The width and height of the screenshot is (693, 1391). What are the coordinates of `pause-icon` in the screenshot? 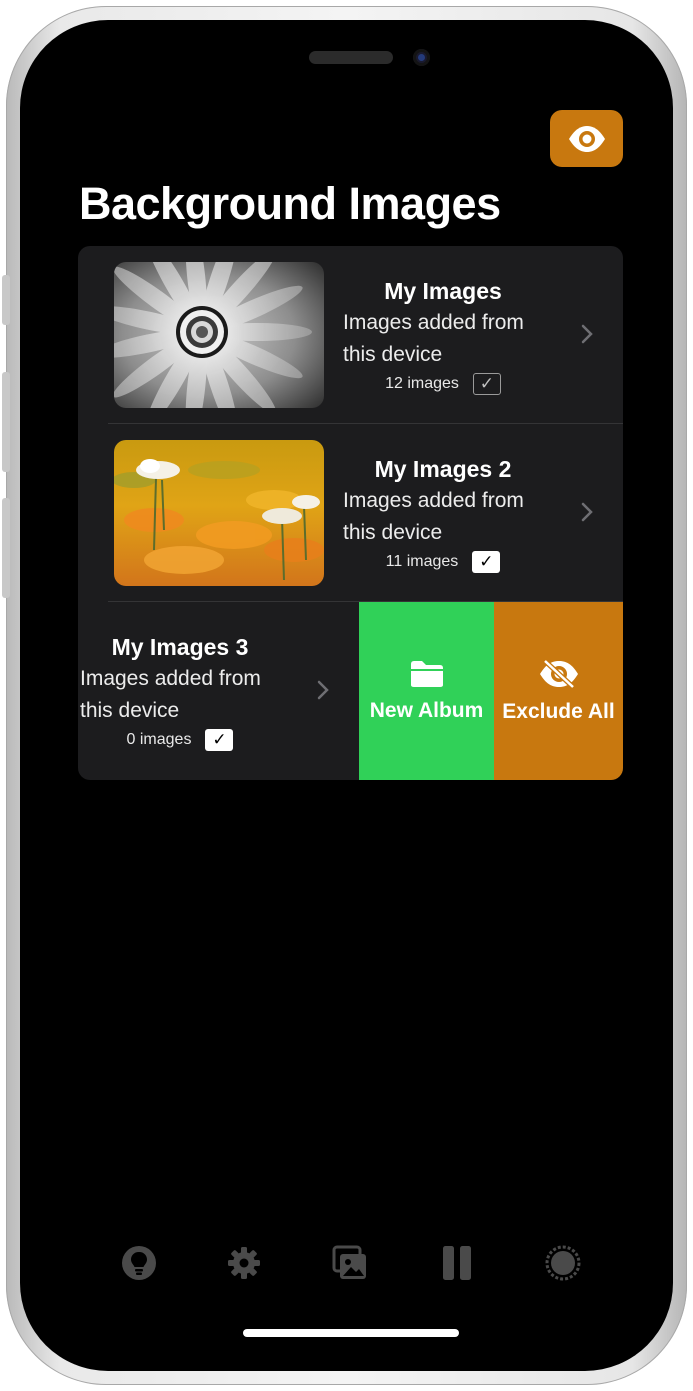 It's located at (457, 1263).